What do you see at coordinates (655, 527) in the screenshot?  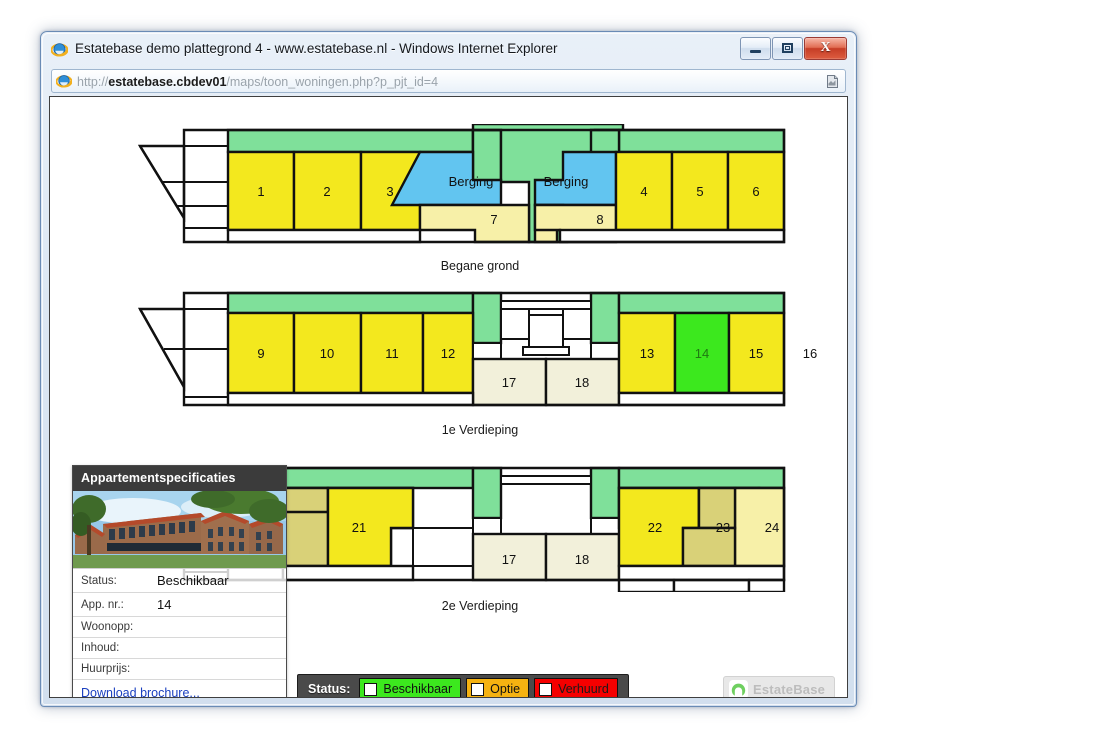 I see `unit-22: 22` at bounding box center [655, 527].